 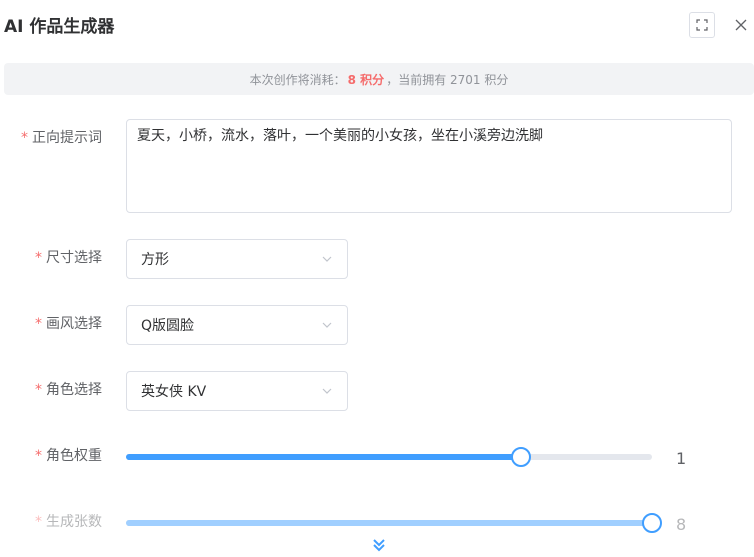 I want to click on character-label-text: 角色选择, so click(x=74, y=390).